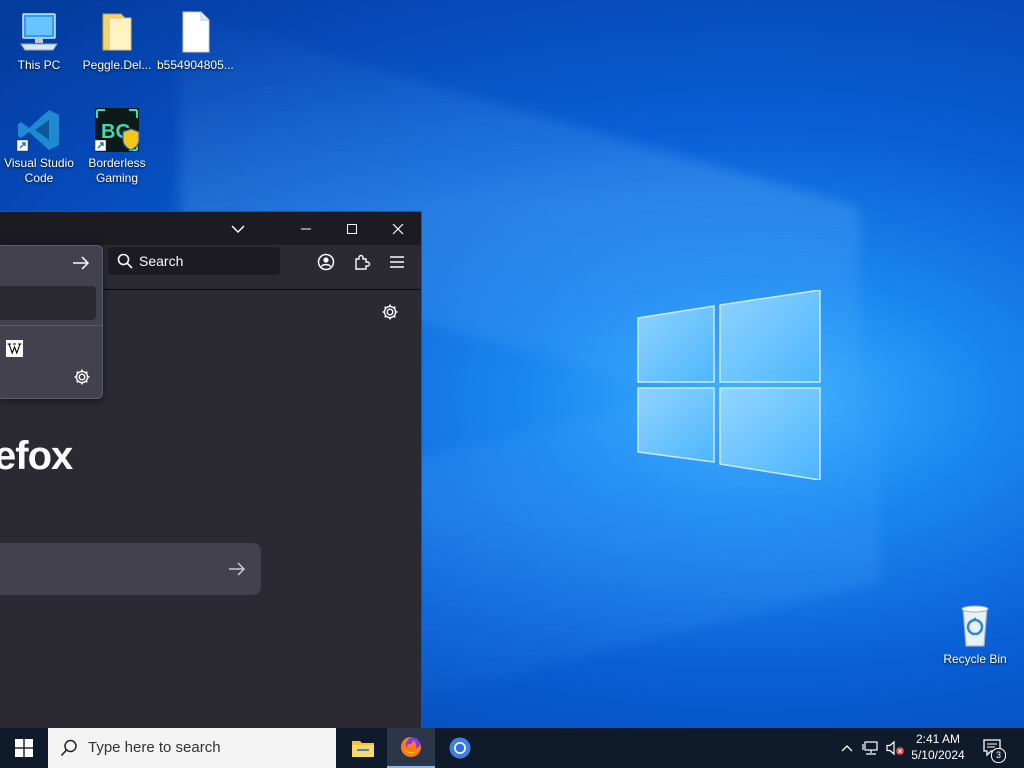  I want to click on taskbar-clock: 2:41 AM 5/10/2024, so click(938, 748).